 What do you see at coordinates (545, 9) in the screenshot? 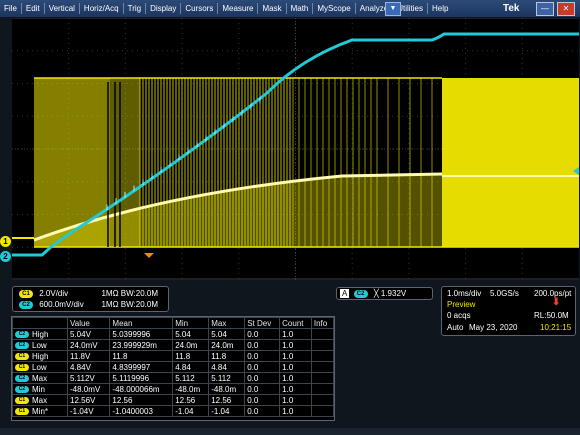
I see `minimize-button: —` at bounding box center [545, 9].